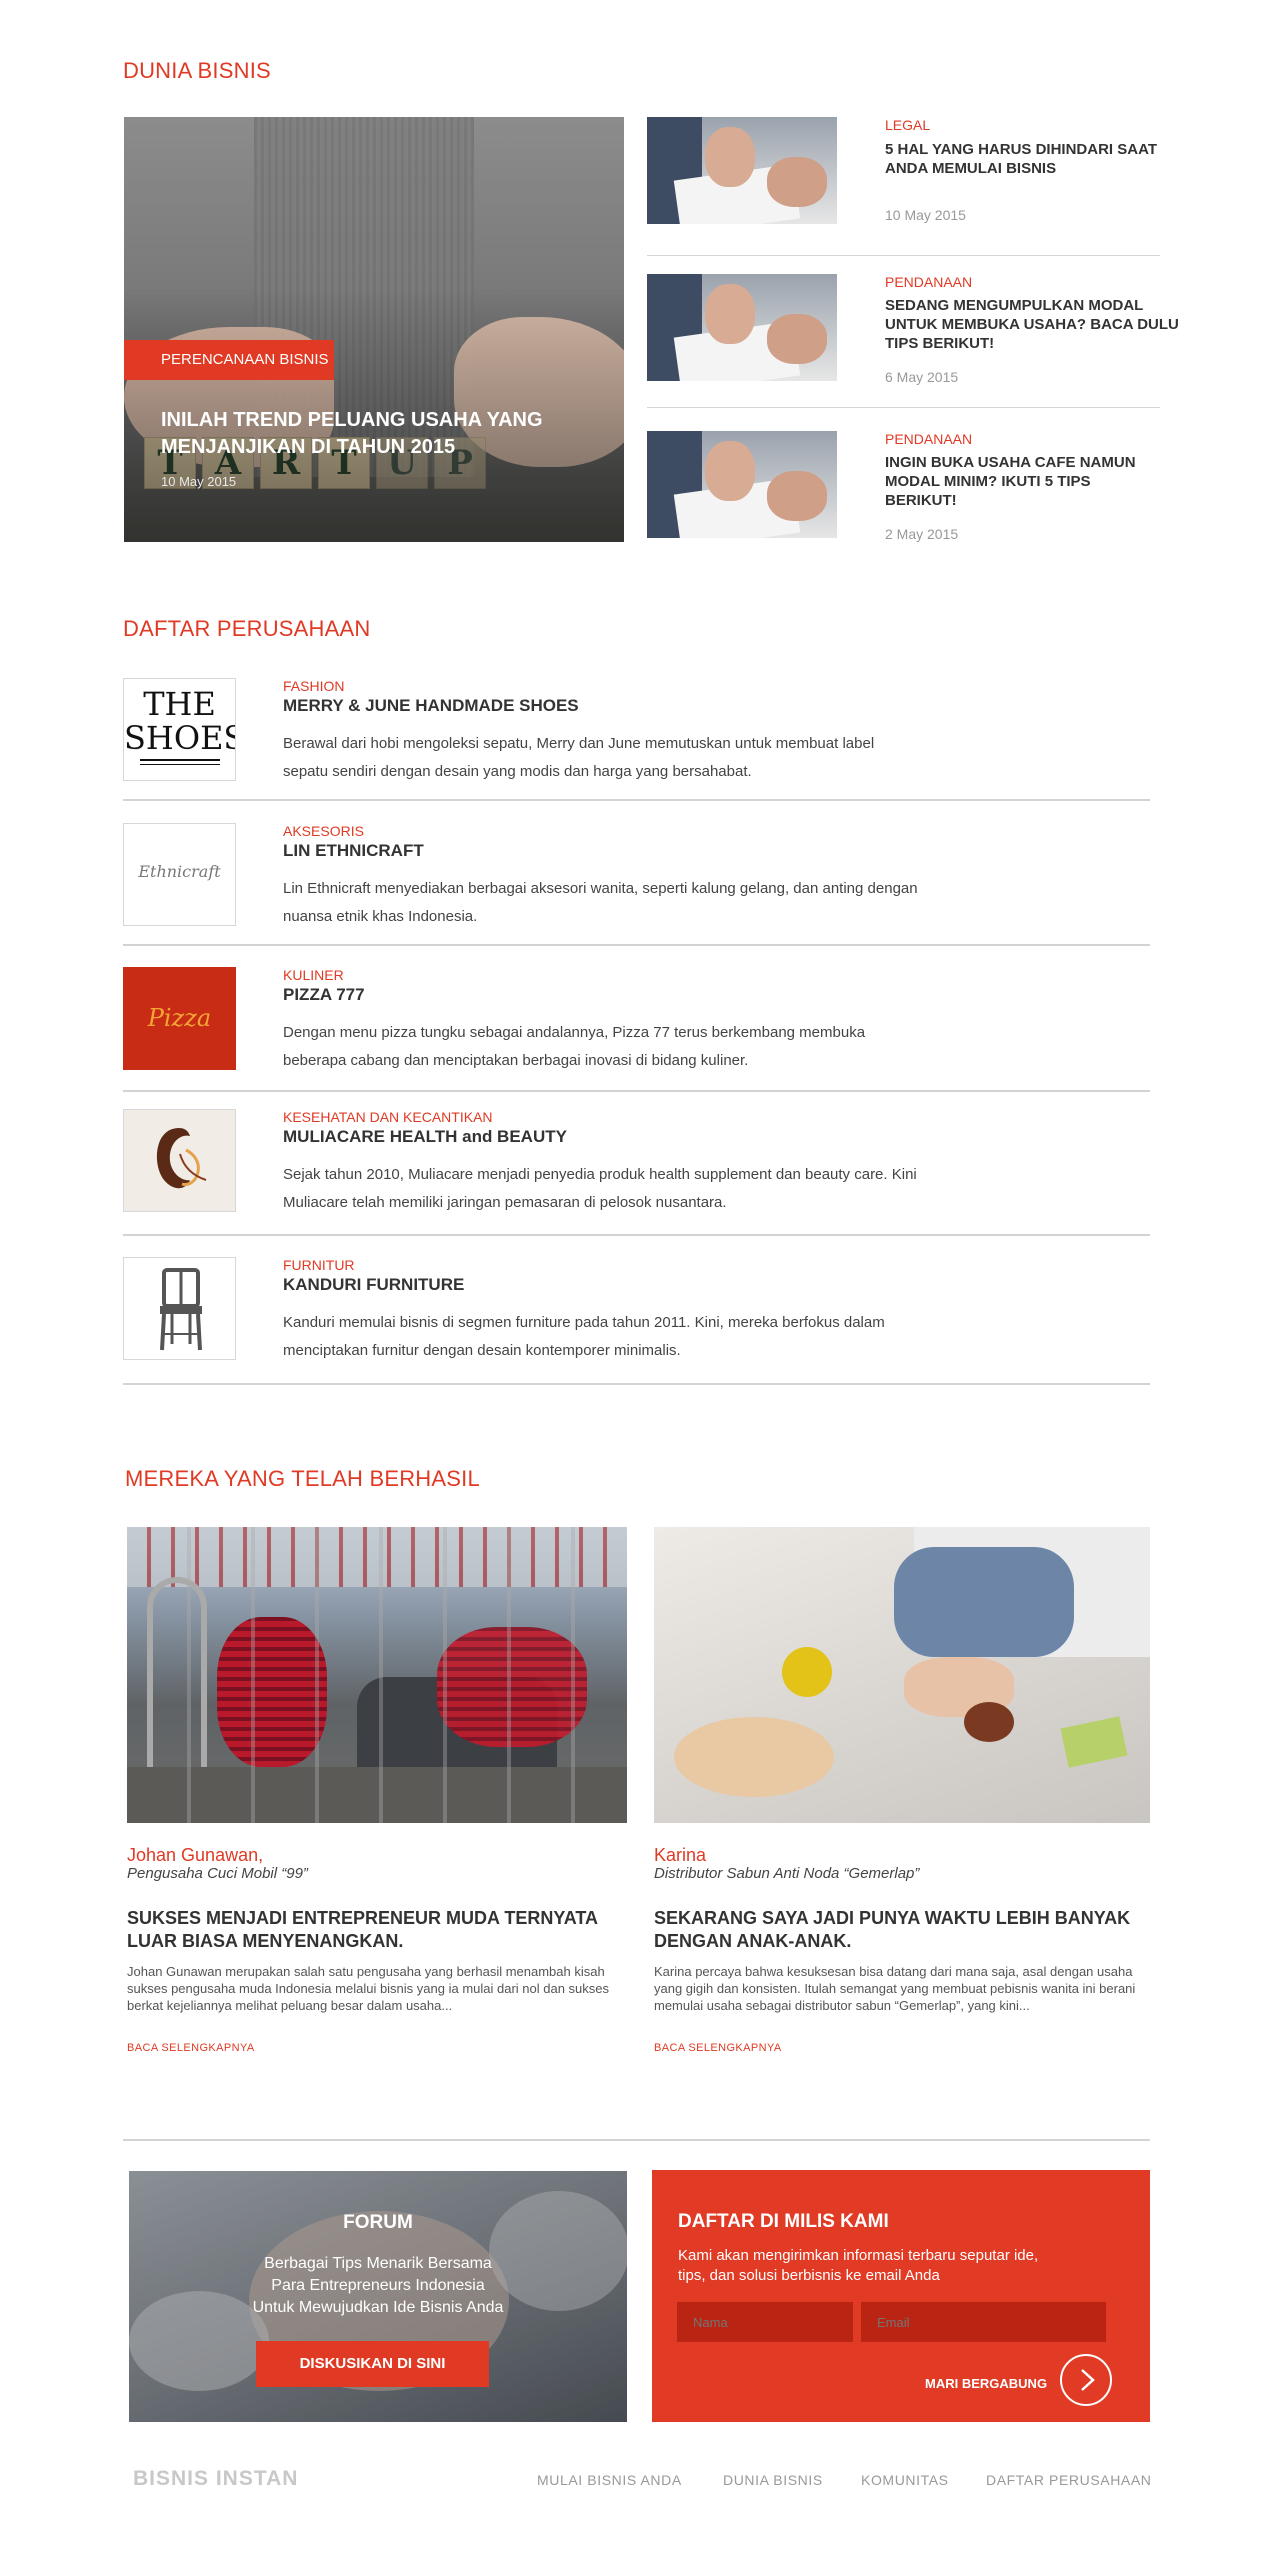 The image size is (1280, 2551). Describe the element at coordinates (372, 2364) in the screenshot. I see `discuss-button: DISKUSIKAN DI SINI` at that location.